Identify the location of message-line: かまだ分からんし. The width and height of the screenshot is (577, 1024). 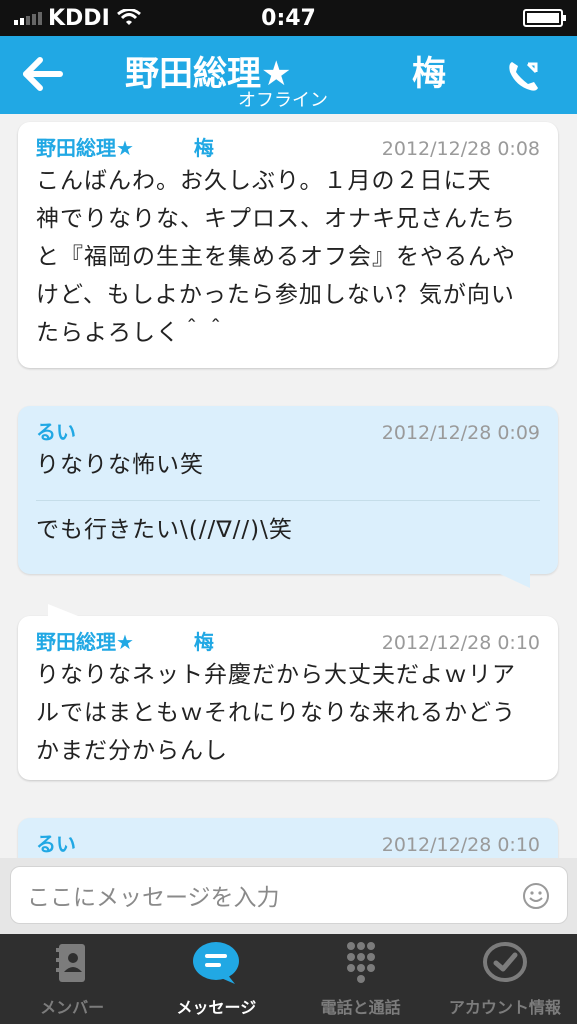
(132, 751).